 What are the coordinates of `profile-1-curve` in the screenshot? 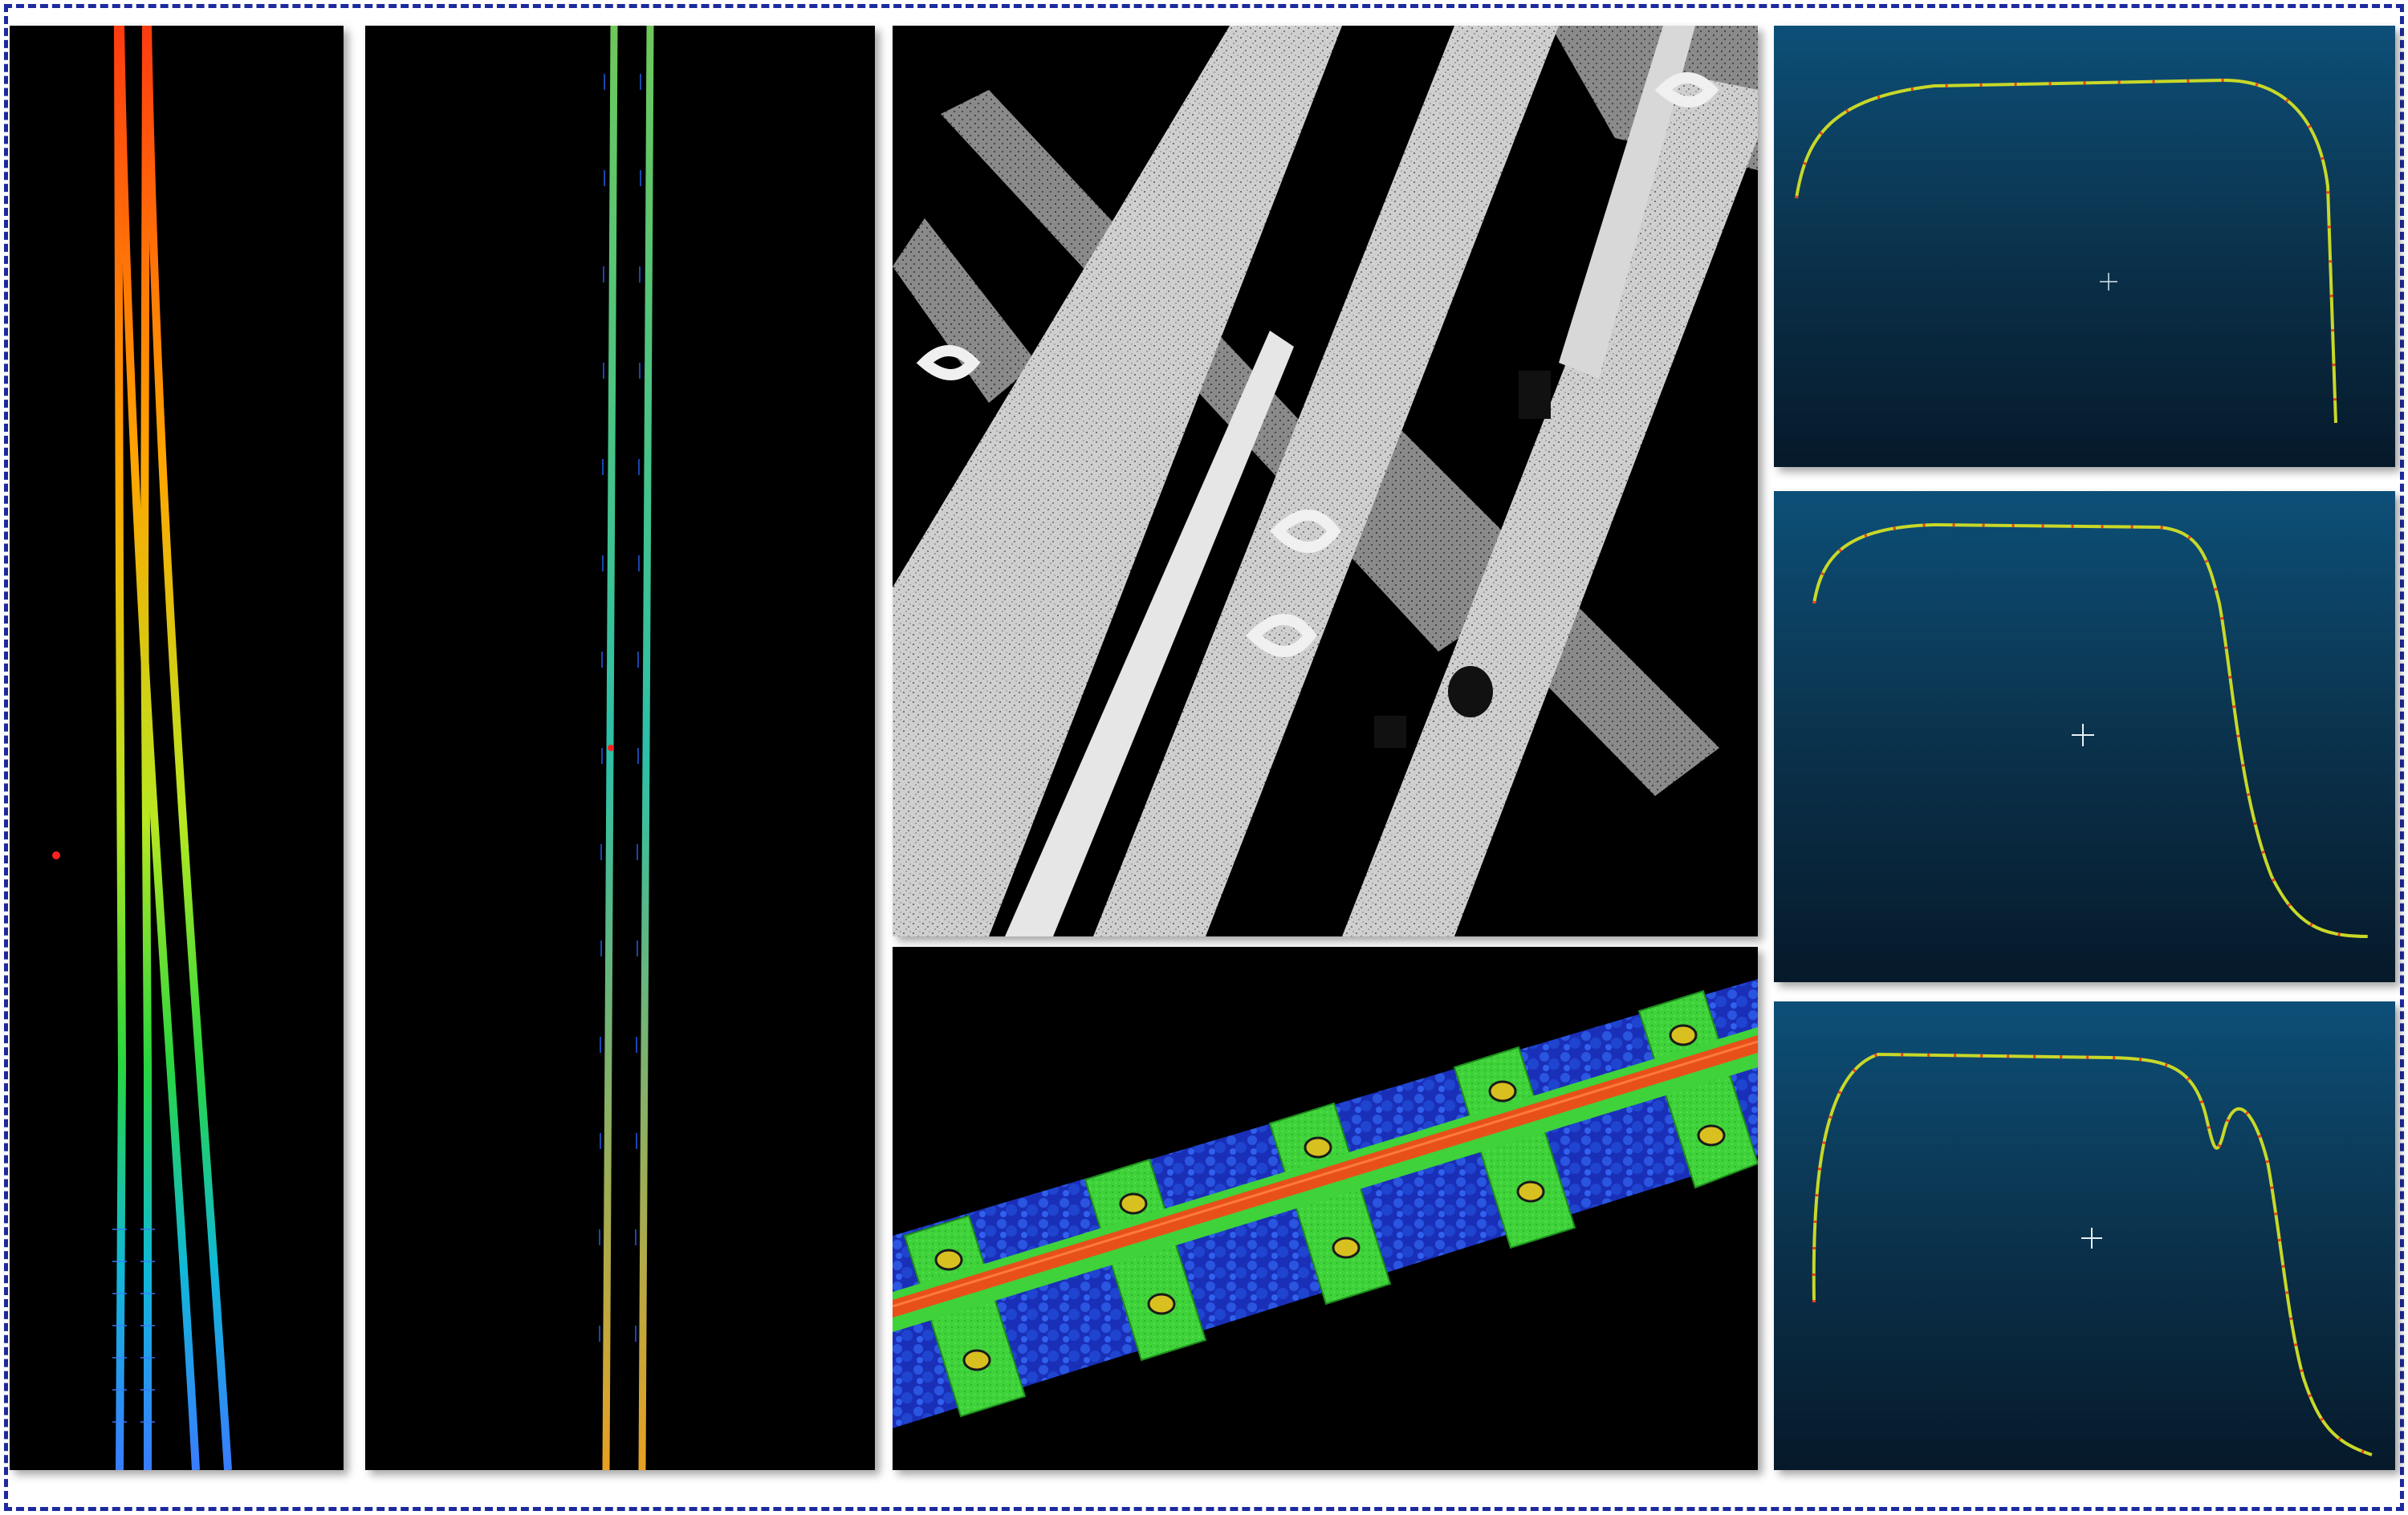 It's located at (2066, 251).